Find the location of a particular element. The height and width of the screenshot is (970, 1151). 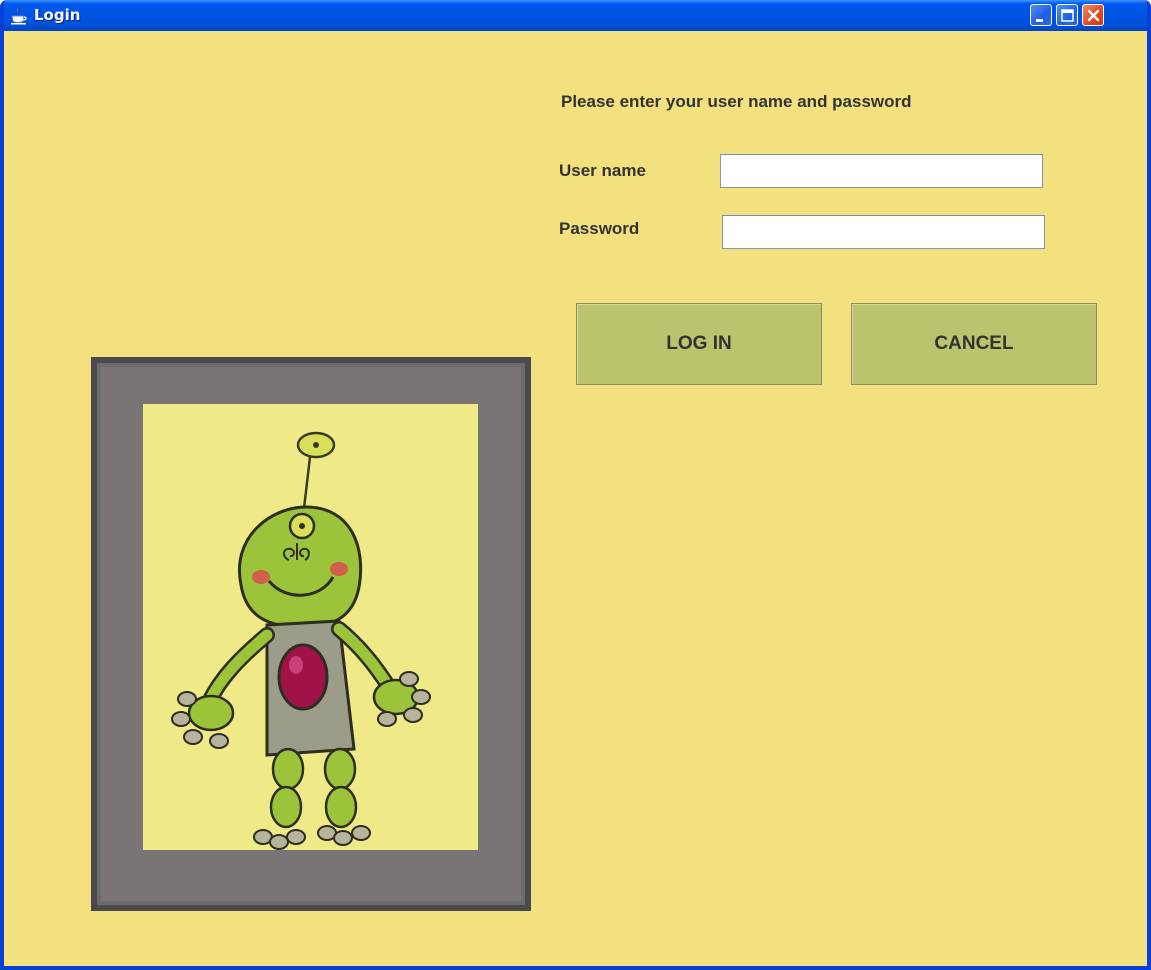

minimize-button is located at coordinates (1041, 15).